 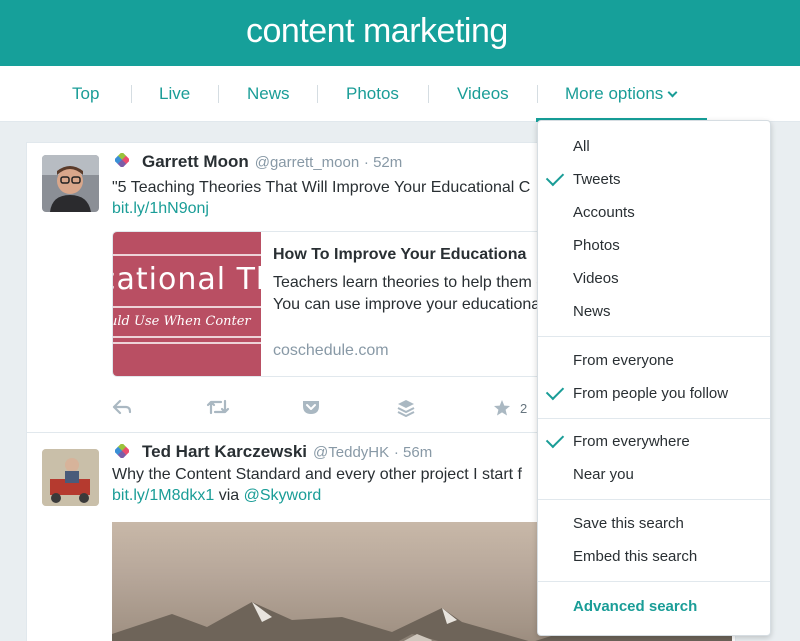 I want to click on menu-item-from-everywhere: From everywhere, so click(x=631, y=441).